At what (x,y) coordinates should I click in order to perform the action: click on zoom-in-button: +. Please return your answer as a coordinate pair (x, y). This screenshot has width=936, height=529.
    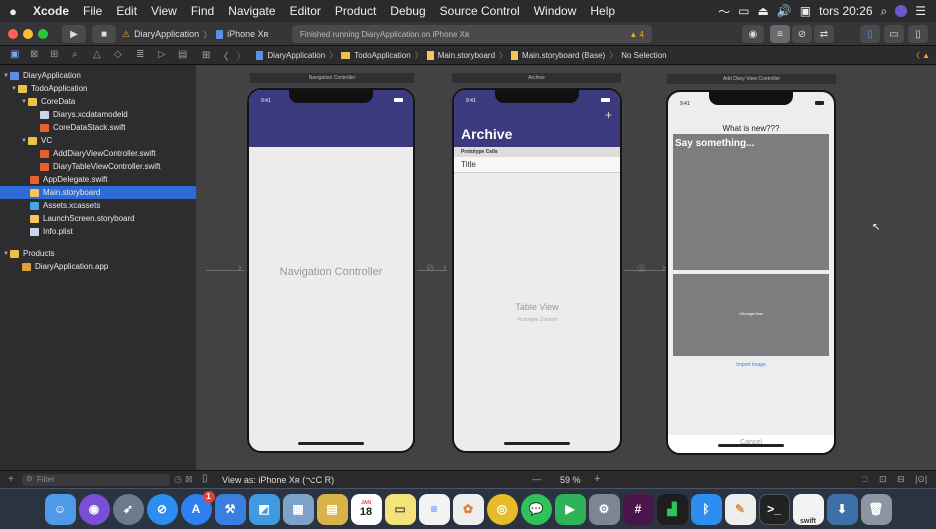
    Looking at the image, I should click on (597, 479).